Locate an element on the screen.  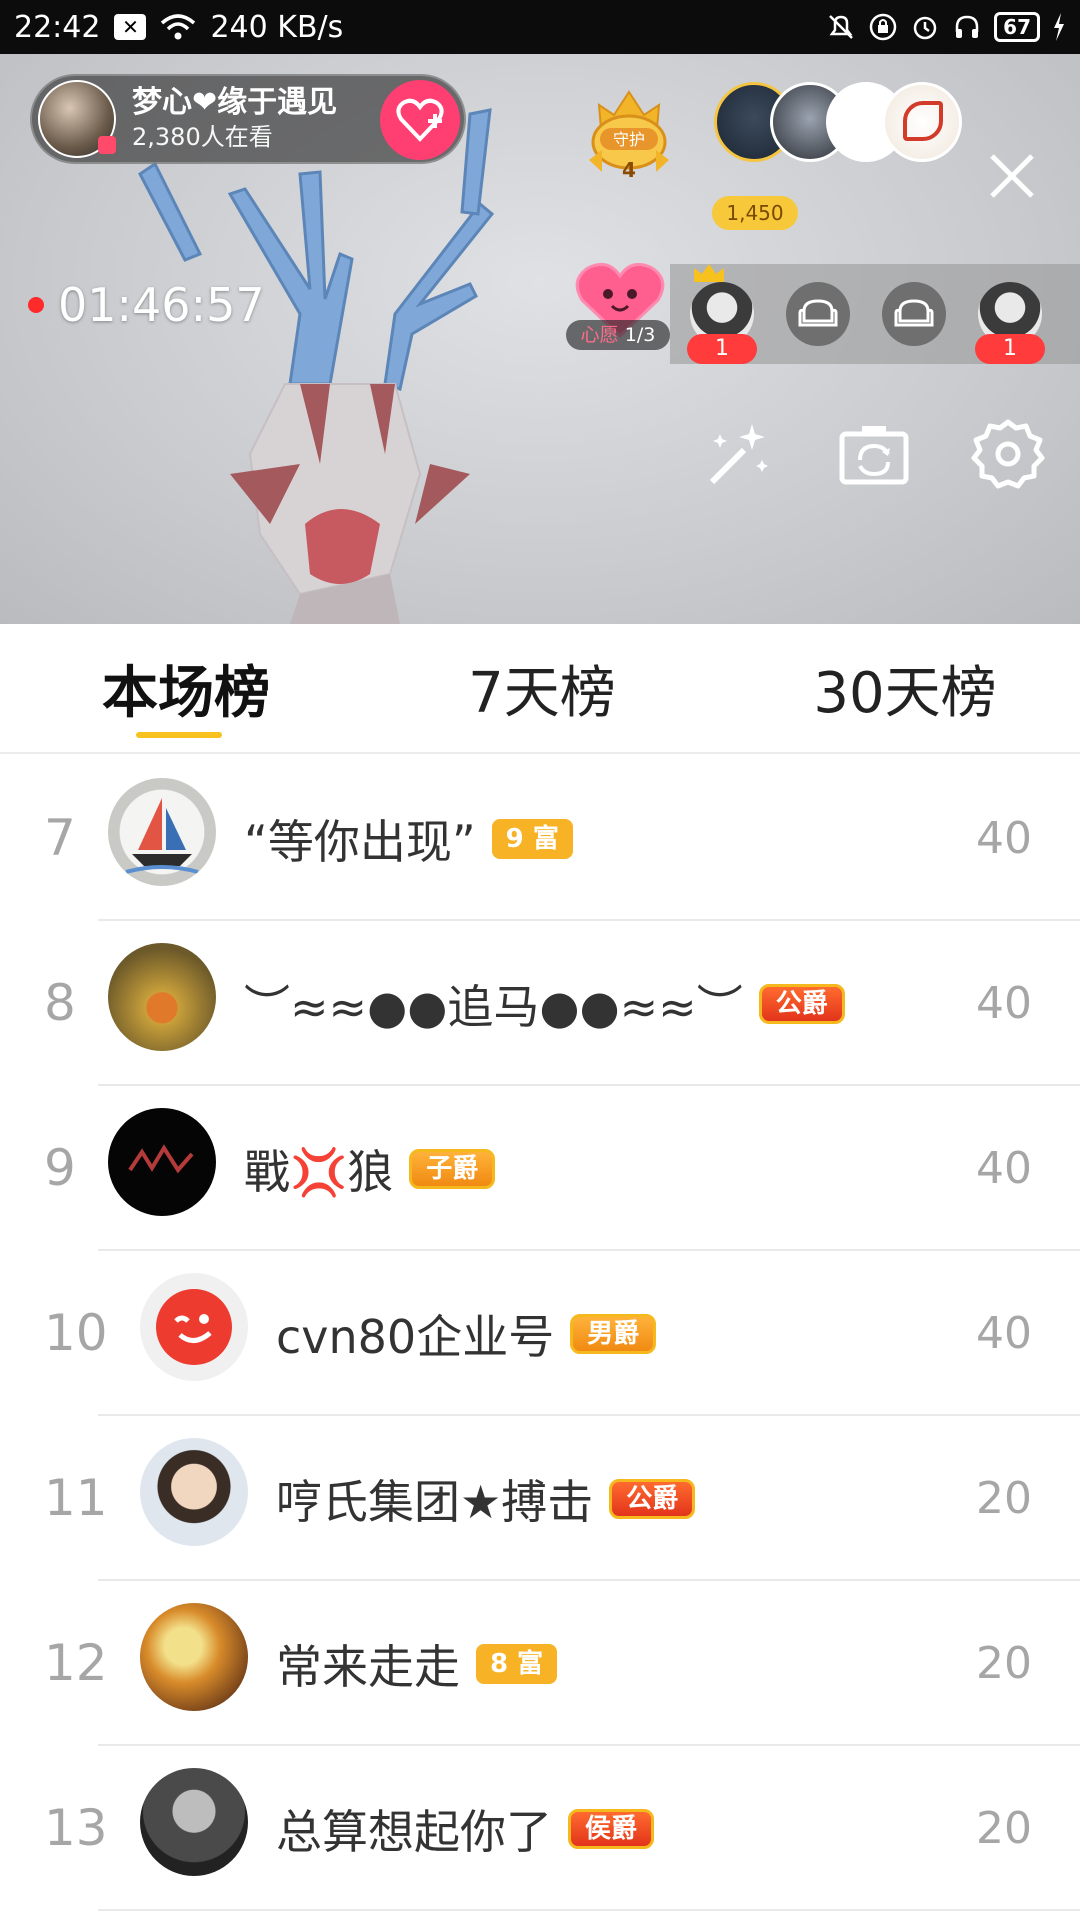
timer-text: 01:46:57 is located at coordinates (161, 305).